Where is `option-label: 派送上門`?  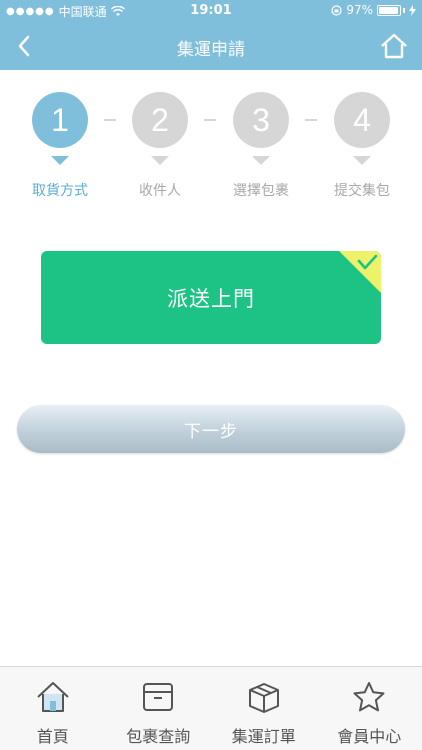
option-label: 派送上門 is located at coordinates (211, 298).